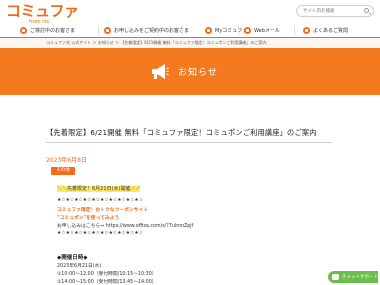 Image resolution: width=380 pixels, height=285 pixels. What do you see at coordinates (63, 171) in the screenshot?
I see `category-badge: その他` at bounding box center [63, 171].